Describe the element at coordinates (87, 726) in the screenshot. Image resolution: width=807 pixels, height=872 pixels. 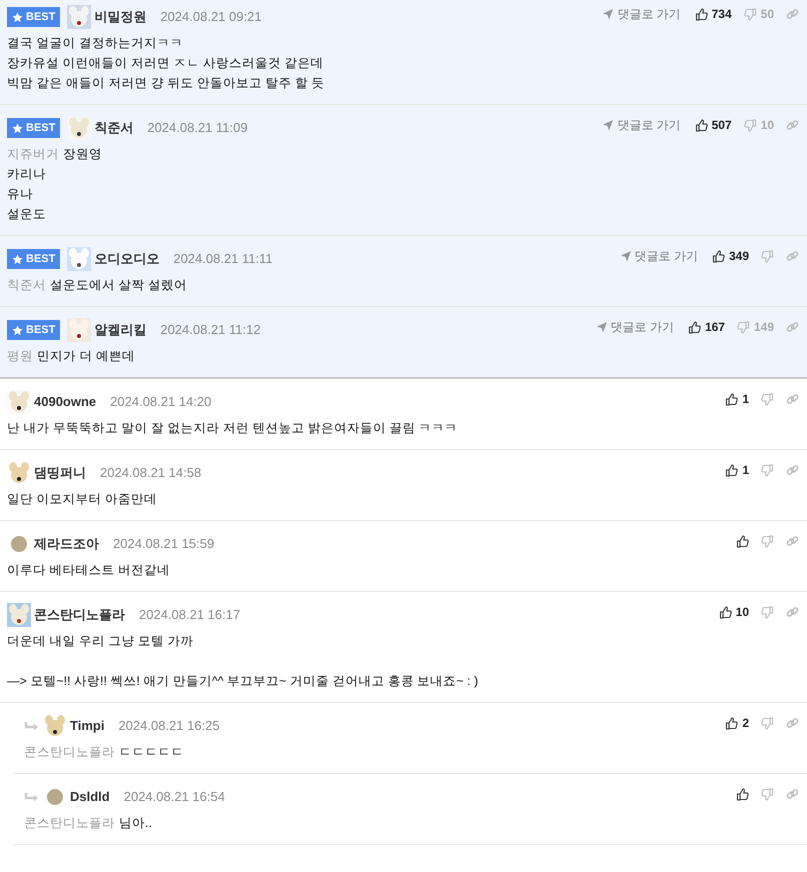
I see `nickname: Timpi` at that location.